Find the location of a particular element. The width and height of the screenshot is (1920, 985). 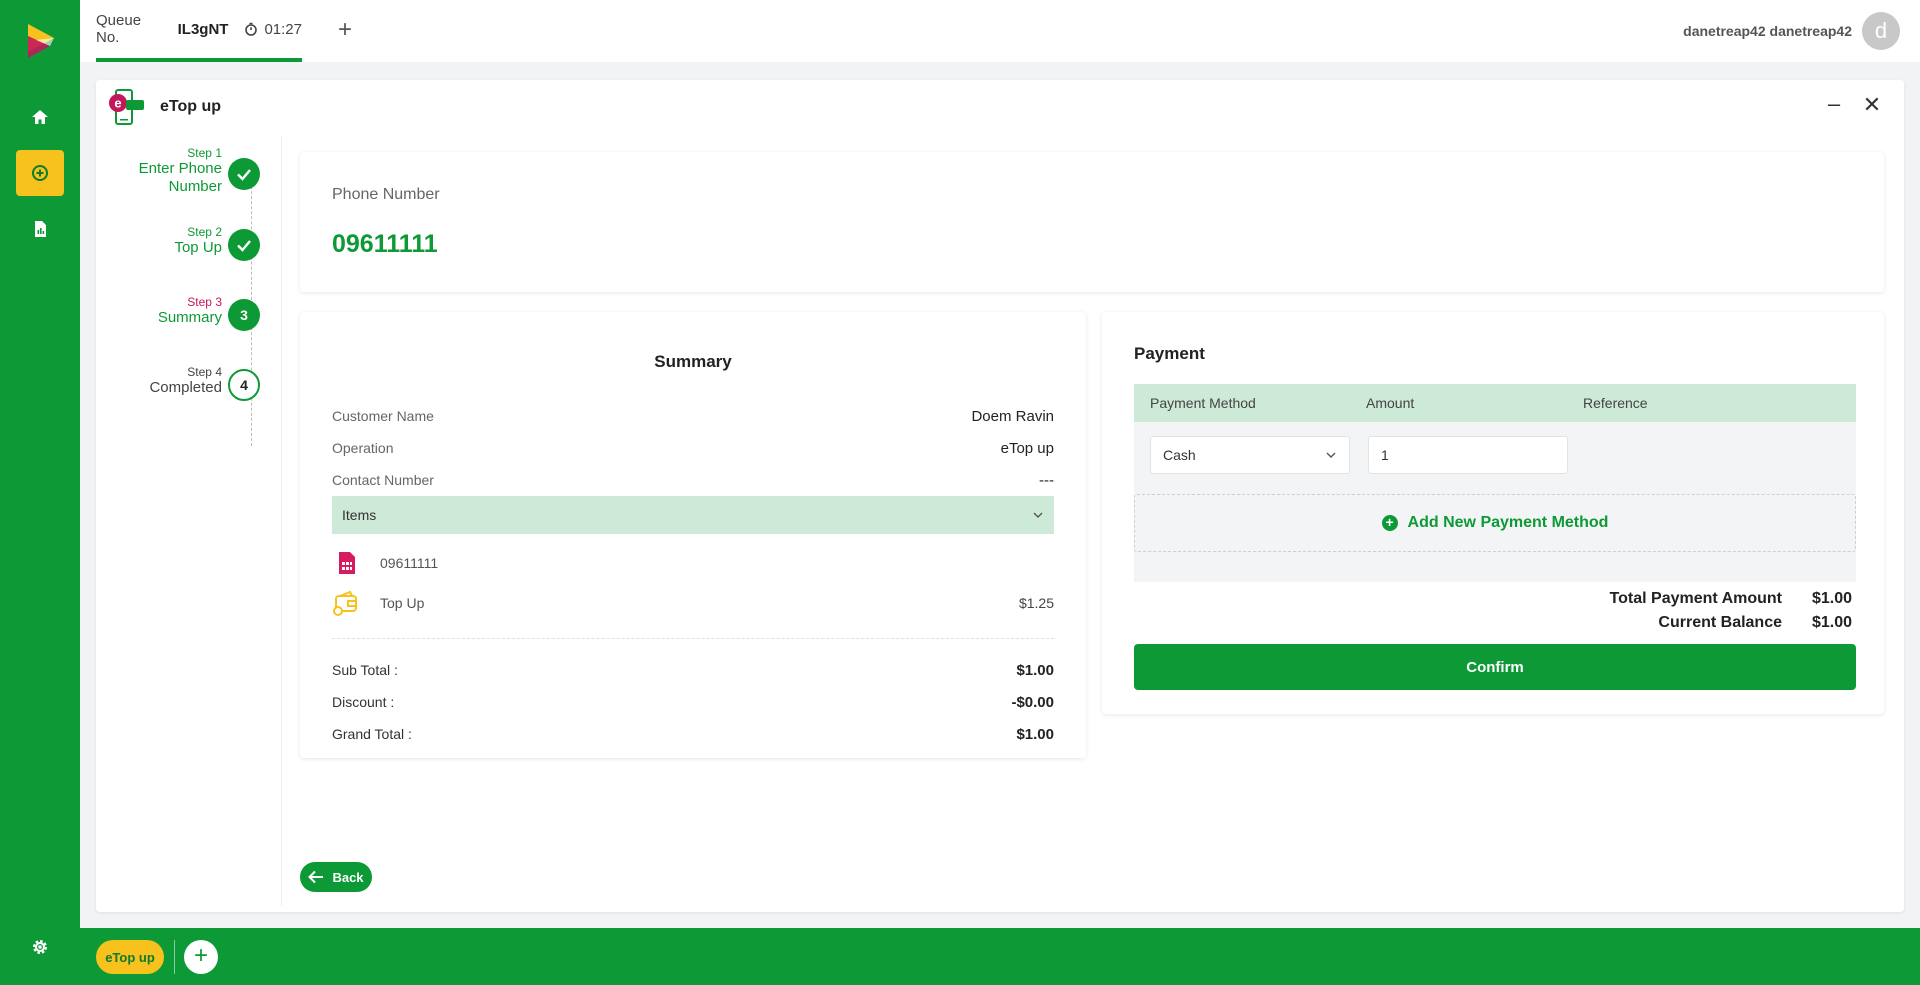

nav-reports is located at coordinates (40, 229).